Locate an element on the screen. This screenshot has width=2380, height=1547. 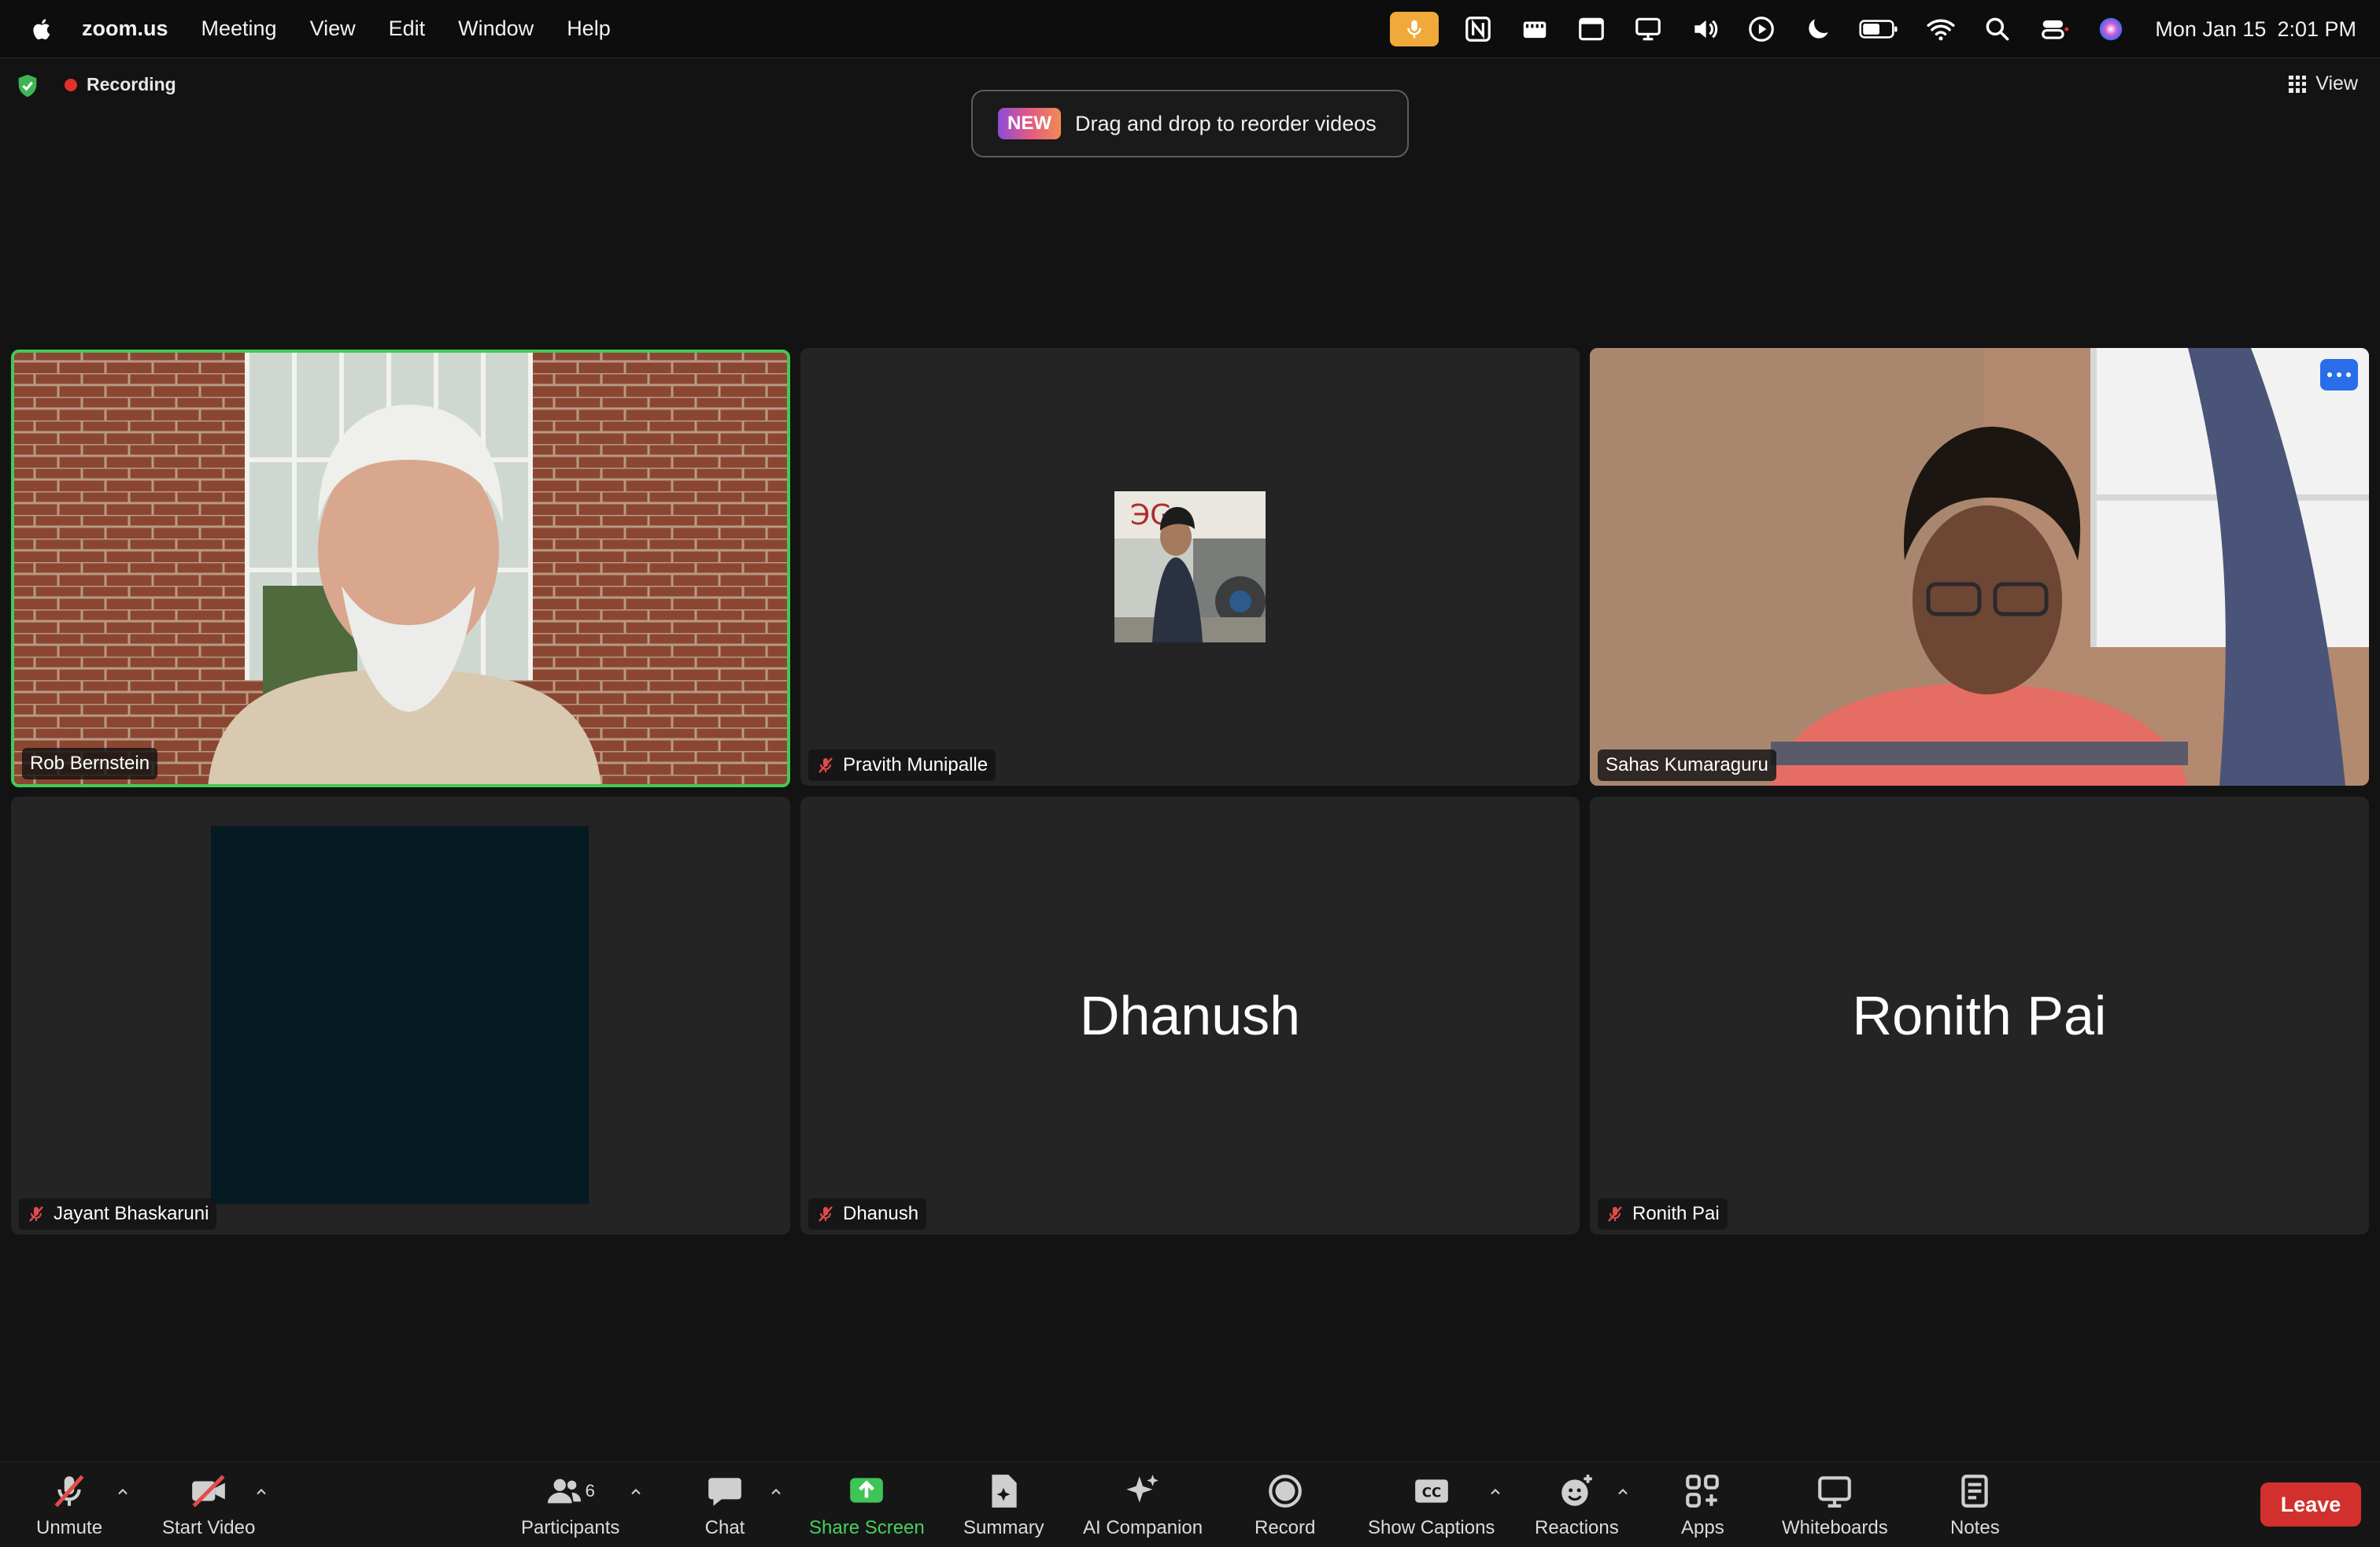
record-icon is located at coordinates (1285, 1491).